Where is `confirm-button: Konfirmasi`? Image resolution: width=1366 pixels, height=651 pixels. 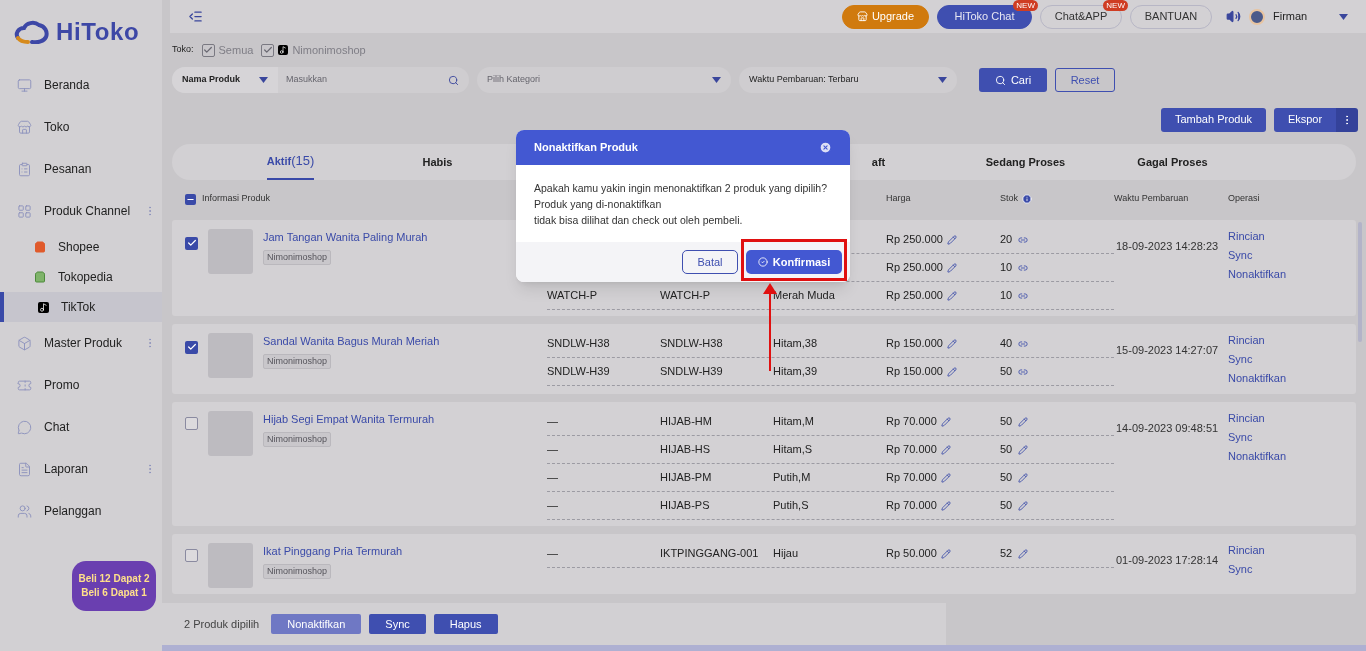 confirm-button: Konfirmasi is located at coordinates (794, 262).